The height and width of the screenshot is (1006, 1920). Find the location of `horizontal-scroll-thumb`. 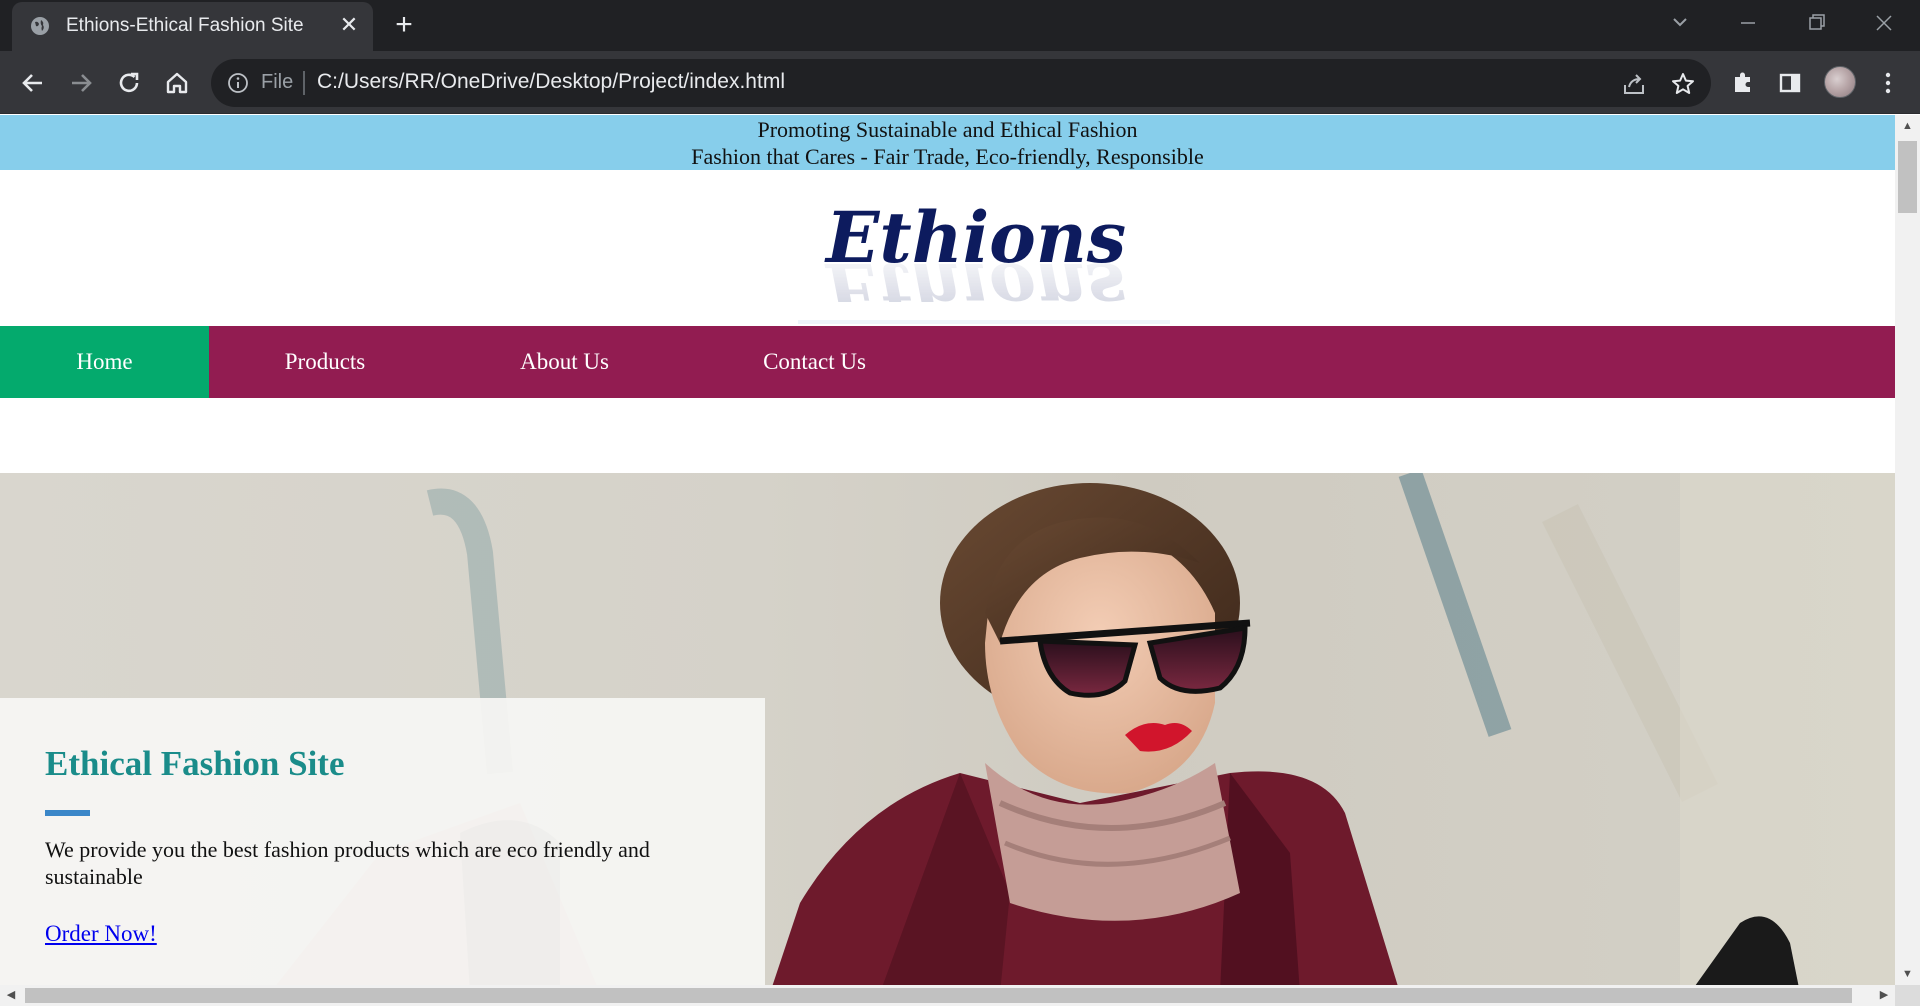

horizontal-scroll-thumb is located at coordinates (938, 995).